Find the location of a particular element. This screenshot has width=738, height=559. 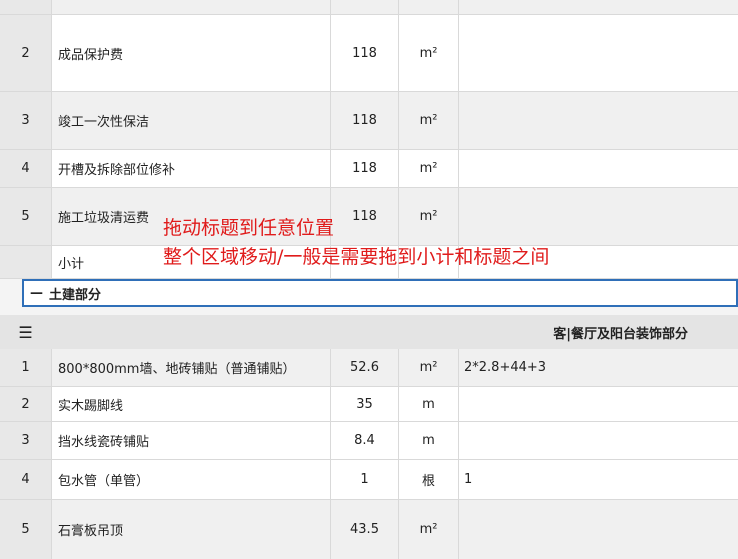

name-cell is located at coordinates (190, 7).